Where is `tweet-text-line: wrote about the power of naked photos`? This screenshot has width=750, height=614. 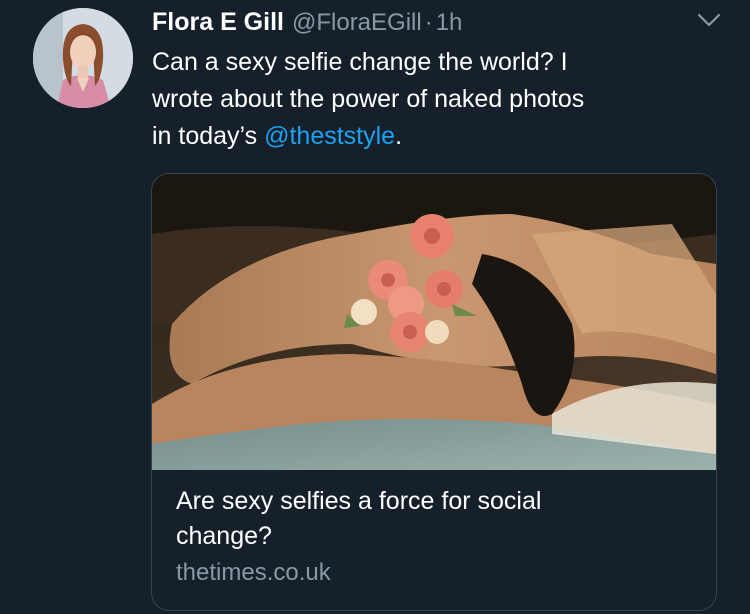 tweet-text-line: wrote about the power of naked photos is located at coordinates (368, 99).